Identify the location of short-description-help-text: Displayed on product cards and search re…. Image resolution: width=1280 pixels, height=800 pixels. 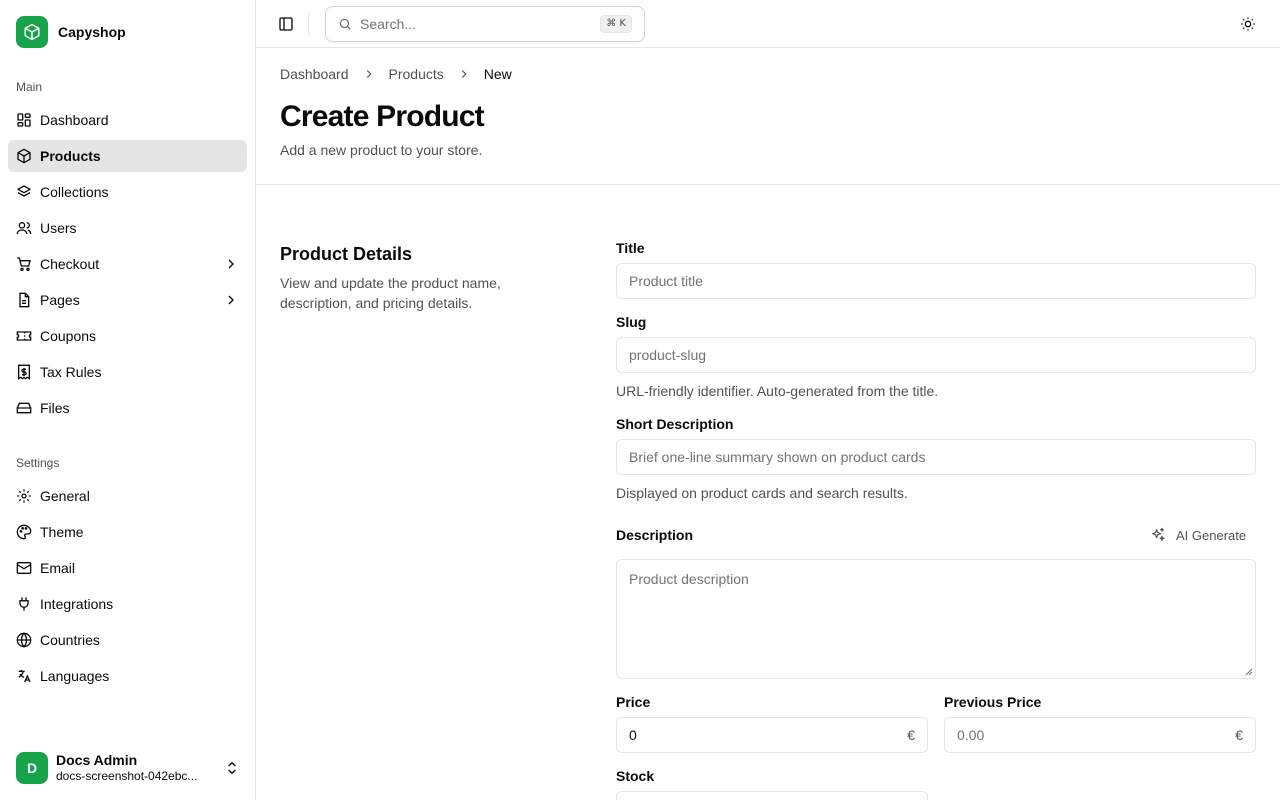
(762, 493).